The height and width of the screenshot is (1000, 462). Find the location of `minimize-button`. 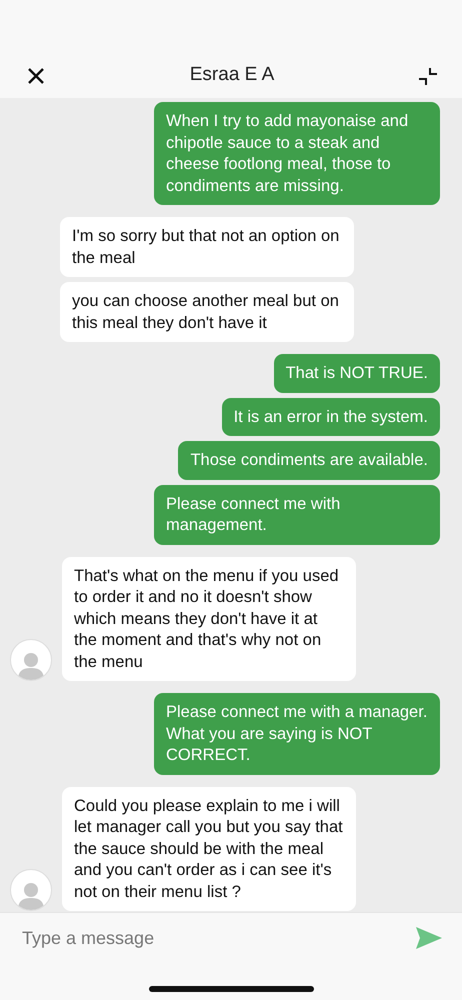

minimize-button is located at coordinates (428, 76).